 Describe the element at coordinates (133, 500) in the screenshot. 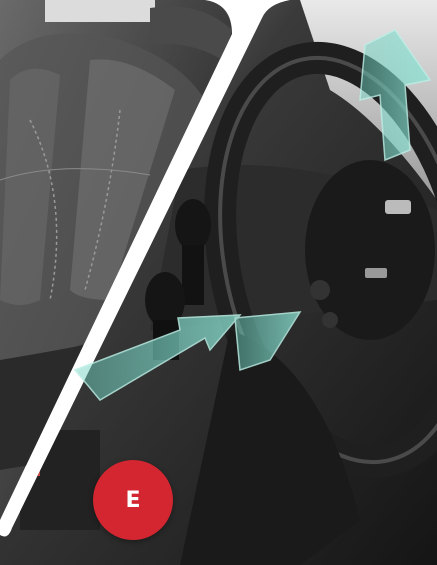

I see `step-e-badge: E` at that location.